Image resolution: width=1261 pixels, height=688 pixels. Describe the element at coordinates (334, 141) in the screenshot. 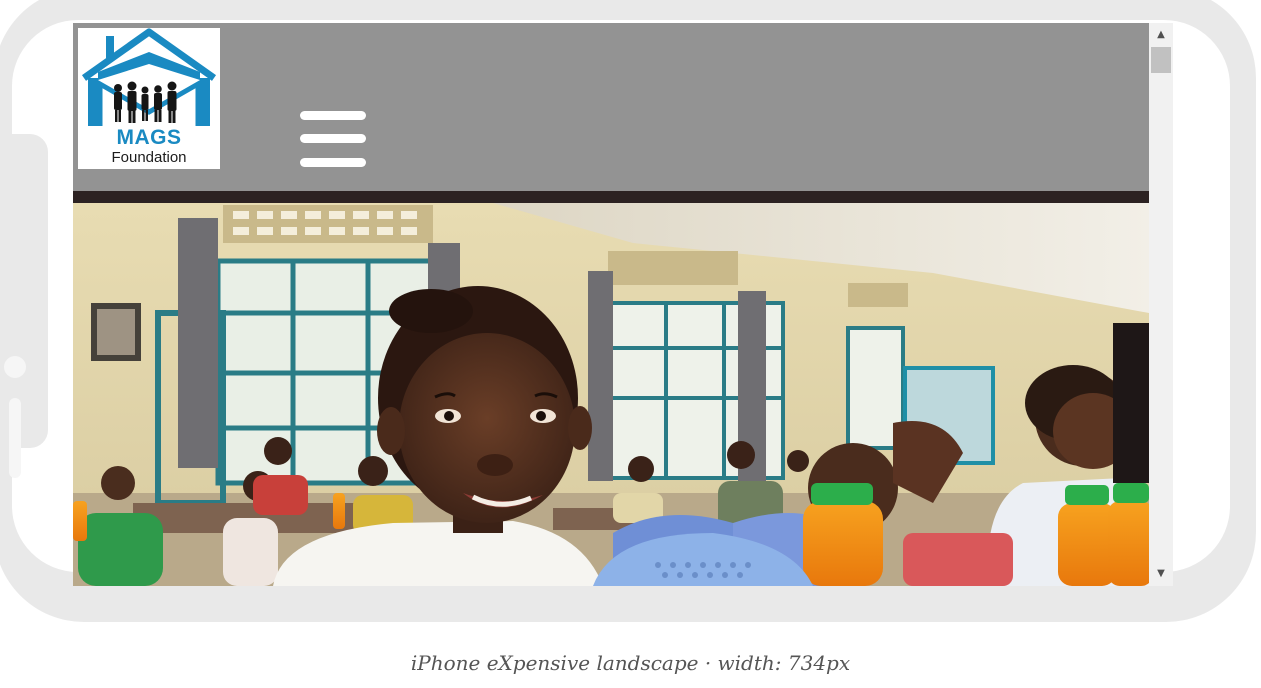

I see `hamburger-menu-icon` at that location.